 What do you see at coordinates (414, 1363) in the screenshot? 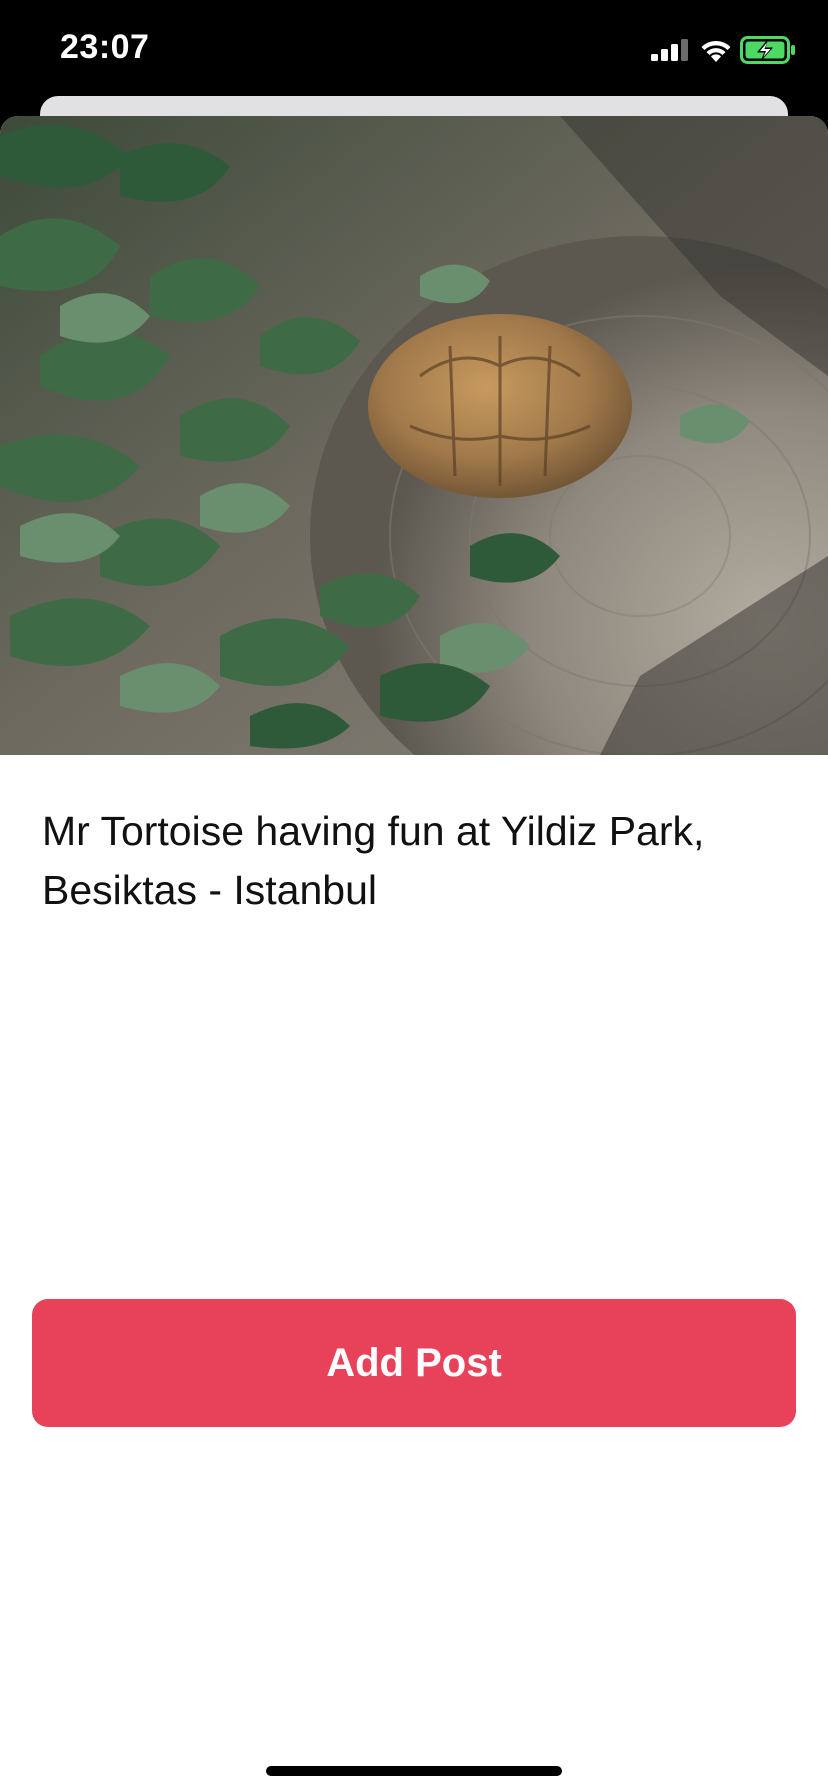
I see `add-post-button: Add Post` at bounding box center [414, 1363].